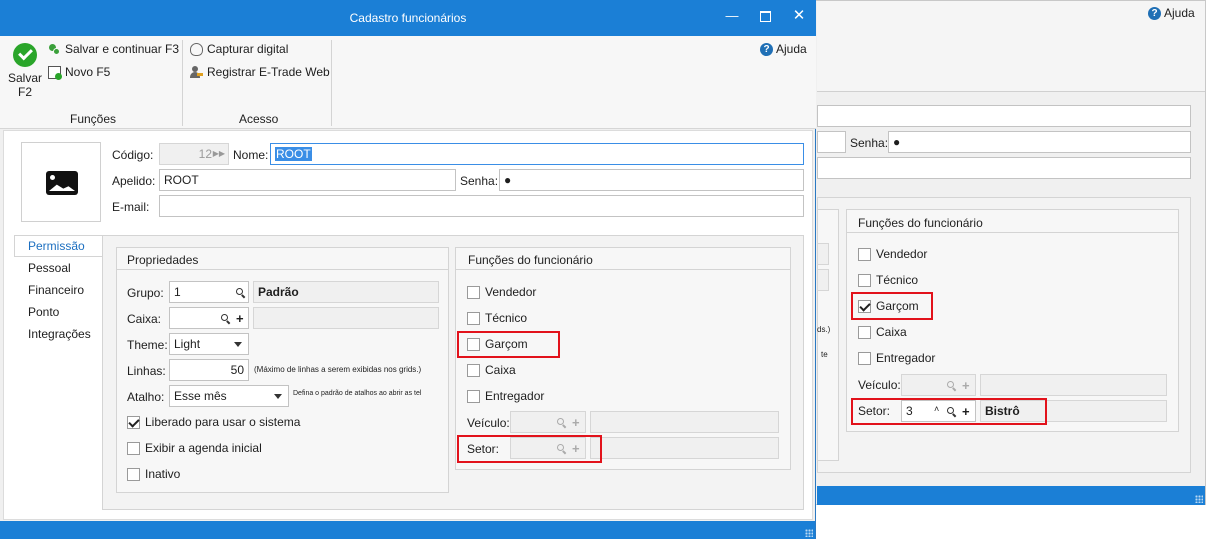  What do you see at coordinates (508, 344) in the screenshot?
I see `highlight-garcom-unchecked` at bounding box center [508, 344].